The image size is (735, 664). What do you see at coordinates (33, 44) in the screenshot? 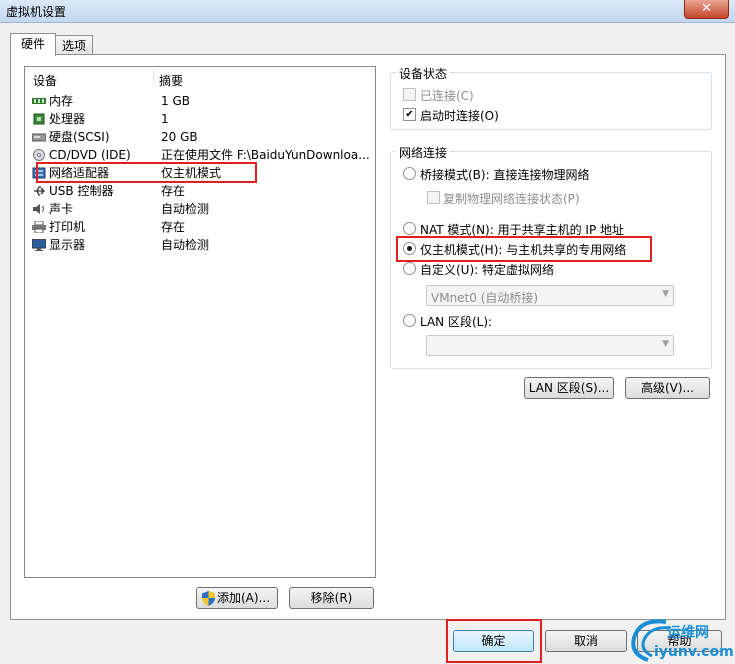
I see `tab-hardware: 硬件` at bounding box center [33, 44].